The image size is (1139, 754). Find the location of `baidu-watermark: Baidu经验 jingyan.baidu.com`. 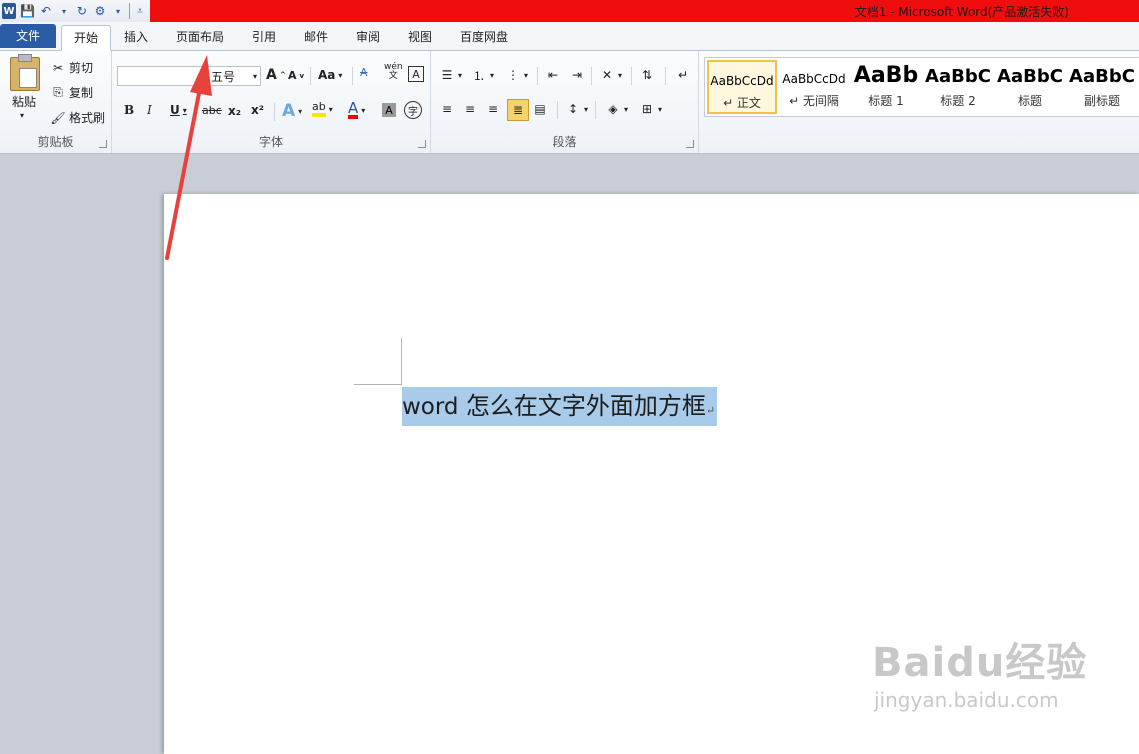

baidu-watermark: Baidu经验 jingyan.baidu.com is located at coordinates (979, 671).